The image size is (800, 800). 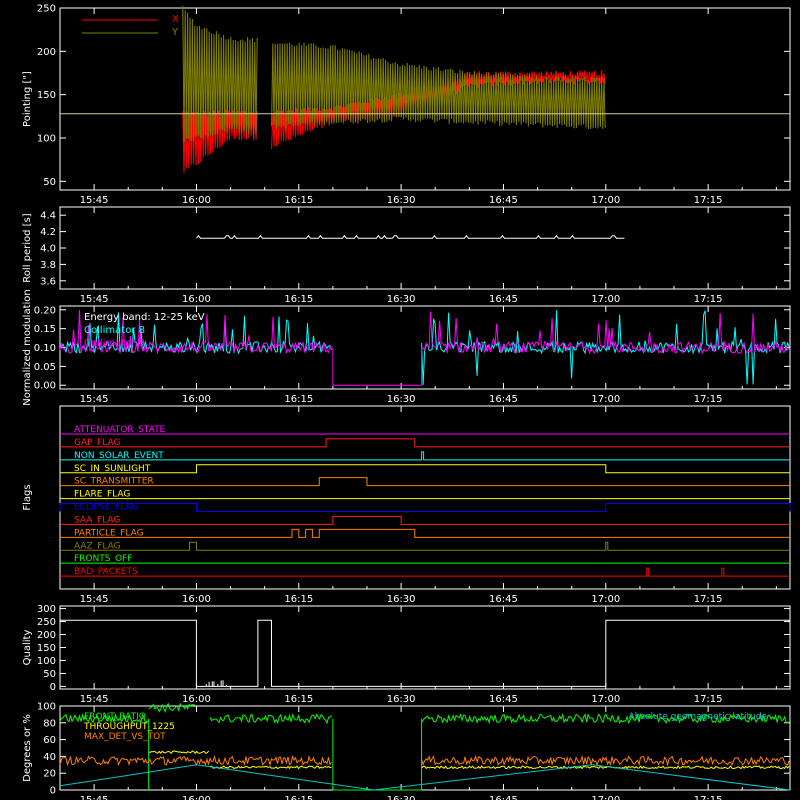 What do you see at coordinates (49, 182) in the screenshot?
I see `pointing-ytick-label: 50` at bounding box center [49, 182].